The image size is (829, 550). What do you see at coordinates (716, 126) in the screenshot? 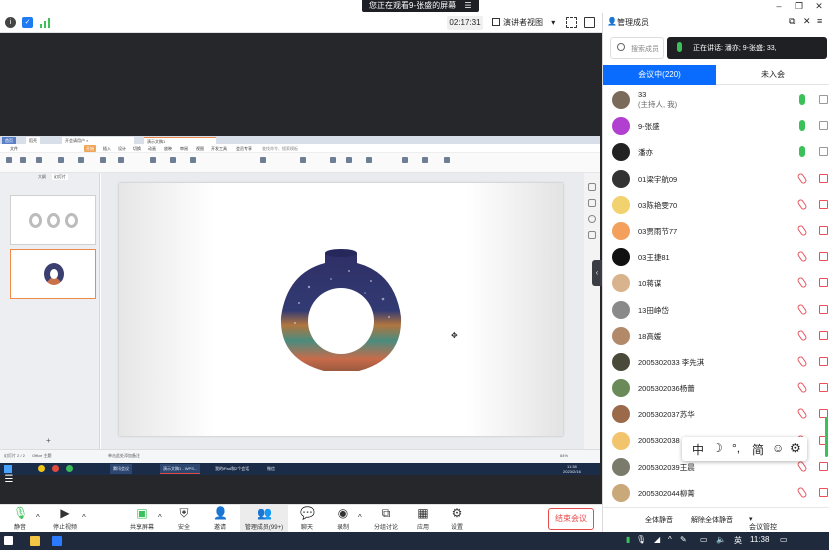
I see `participant-row: 9-张盛` at bounding box center [716, 126].